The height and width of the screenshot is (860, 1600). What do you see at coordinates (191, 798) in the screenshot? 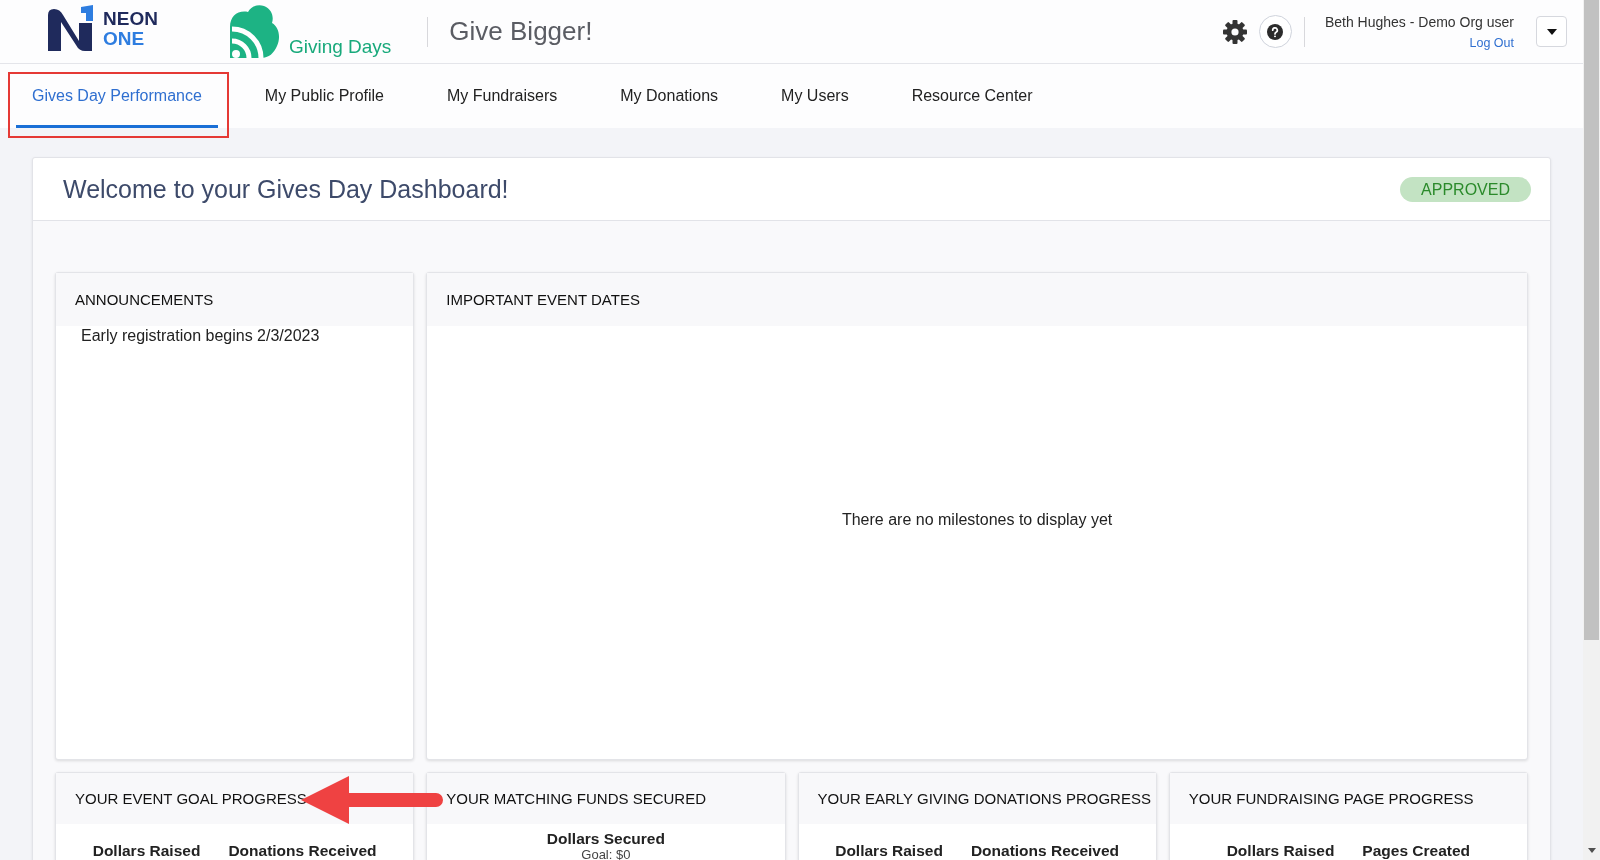
I see `card-title: YOUR EVENT GOAL PROGRESS` at bounding box center [191, 798].